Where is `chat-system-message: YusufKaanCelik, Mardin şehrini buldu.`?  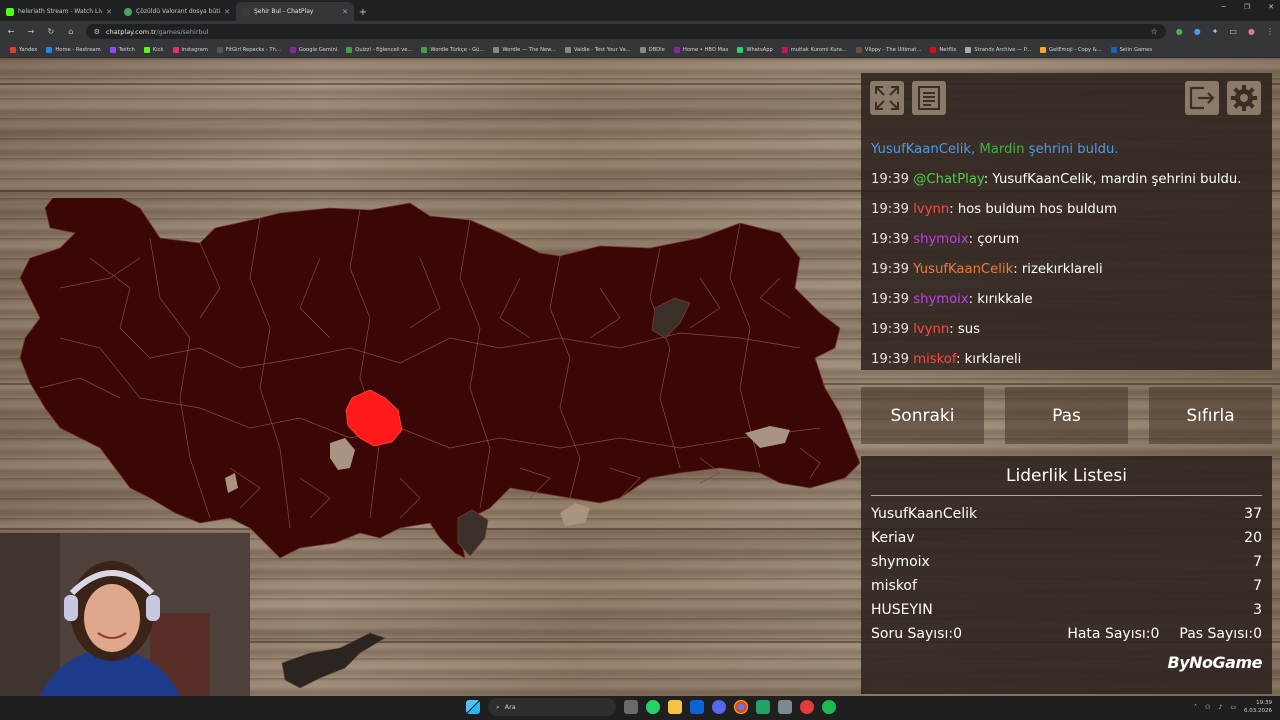 chat-system-message: YusufKaanCelik, Mardin şehrini buldu. is located at coordinates (995, 149).